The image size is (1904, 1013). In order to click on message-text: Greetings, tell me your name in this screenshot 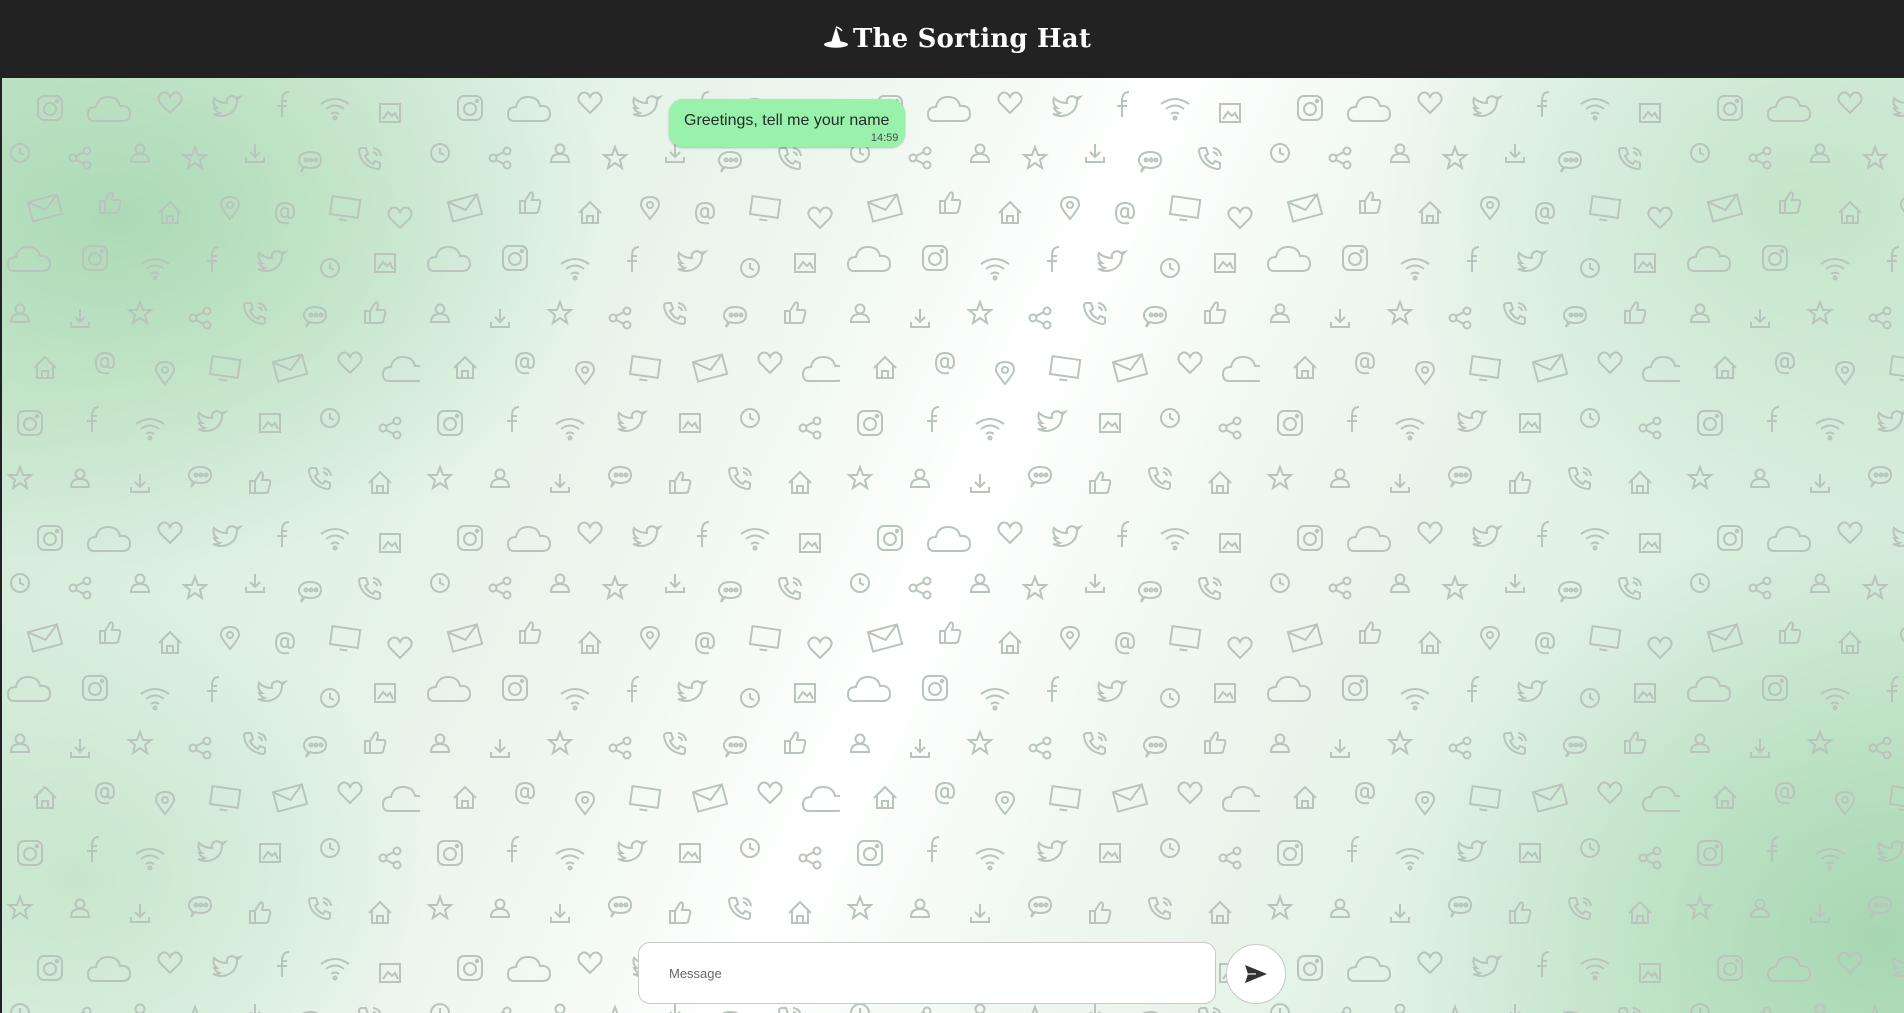, I will do `click(787, 120)`.